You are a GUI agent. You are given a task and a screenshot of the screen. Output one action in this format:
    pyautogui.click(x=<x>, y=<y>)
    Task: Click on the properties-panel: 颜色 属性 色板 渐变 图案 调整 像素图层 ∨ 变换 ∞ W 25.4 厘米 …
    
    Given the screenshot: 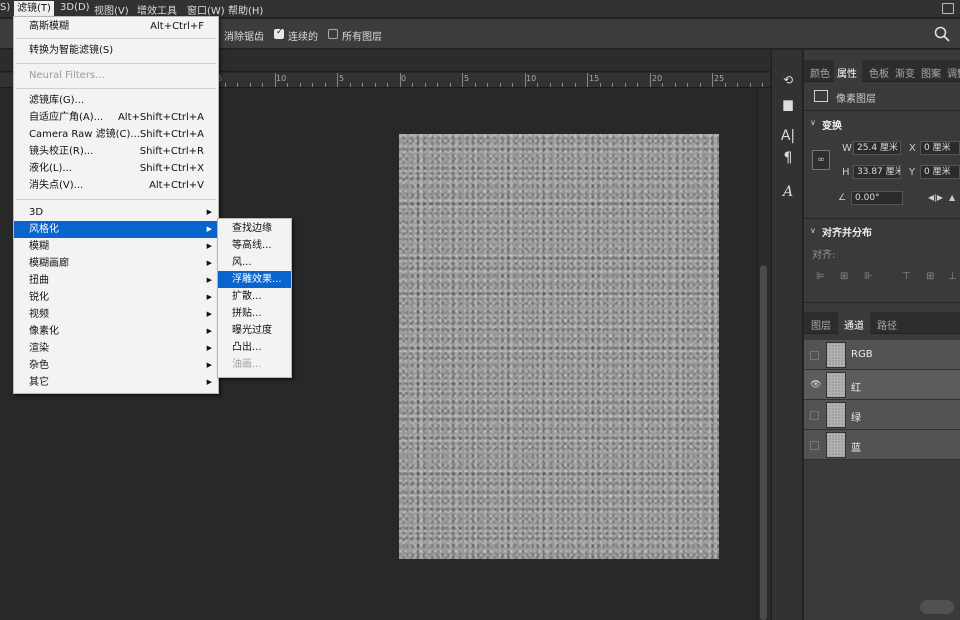 What is the action you would take?
    pyautogui.click(x=882, y=335)
    